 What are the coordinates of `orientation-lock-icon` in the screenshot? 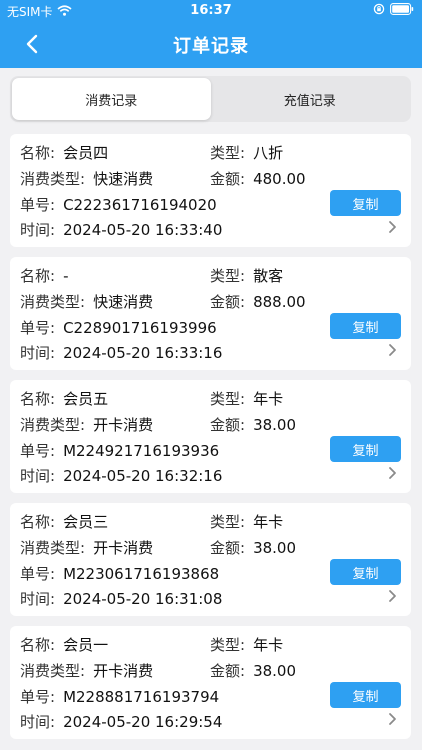 It's located at (379, 10).